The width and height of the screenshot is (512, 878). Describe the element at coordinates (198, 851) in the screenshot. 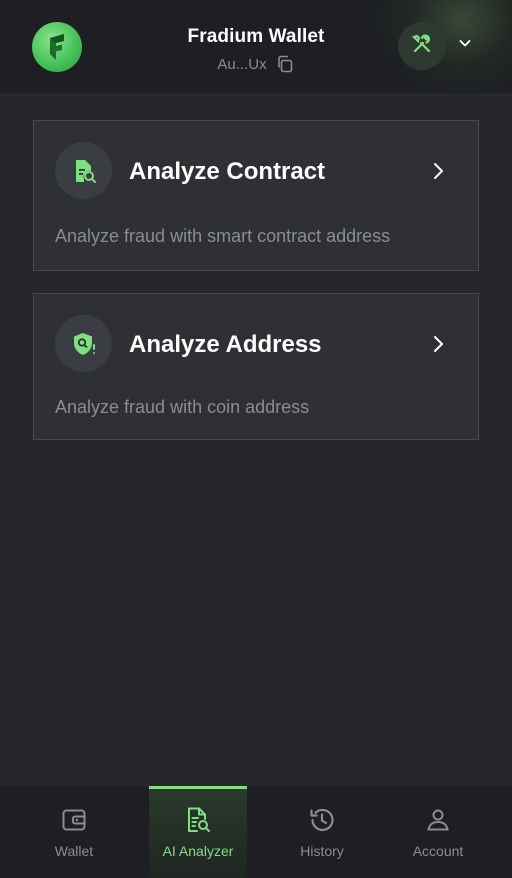

I see `nav-label: AI Analyzer` at that location.